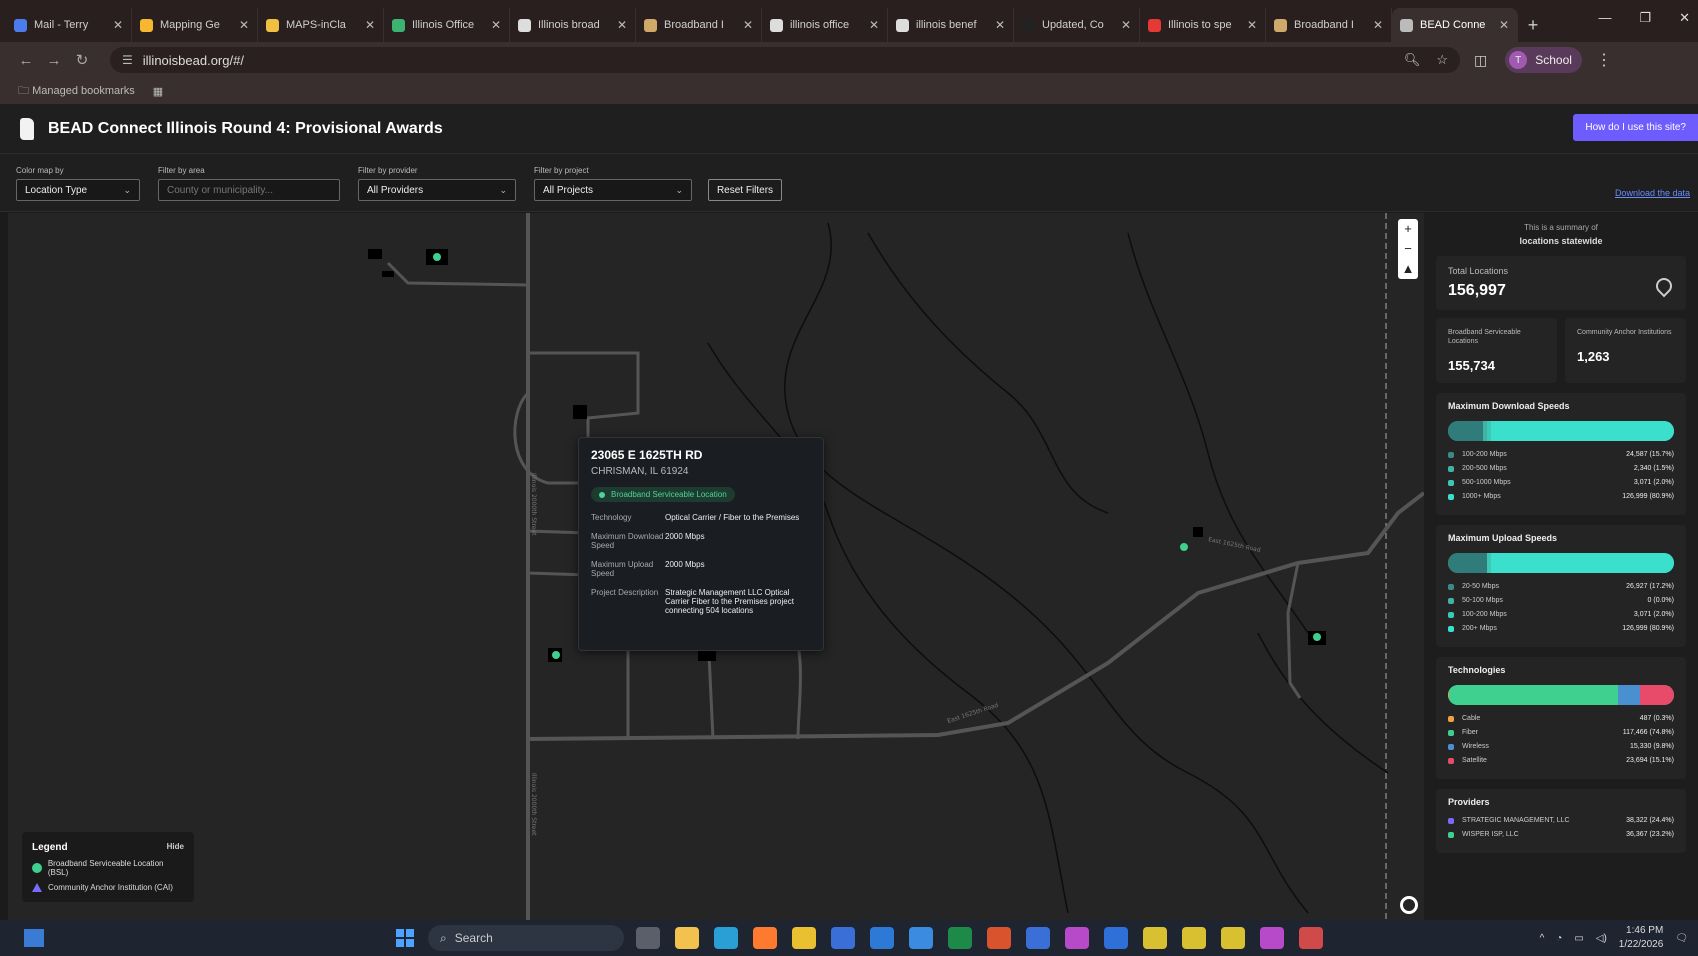 The image size is (1698, 956). Describe the element at coordinates (1480, 60) in the screenshot. I see `side-panel-icon: ◫` at that location.